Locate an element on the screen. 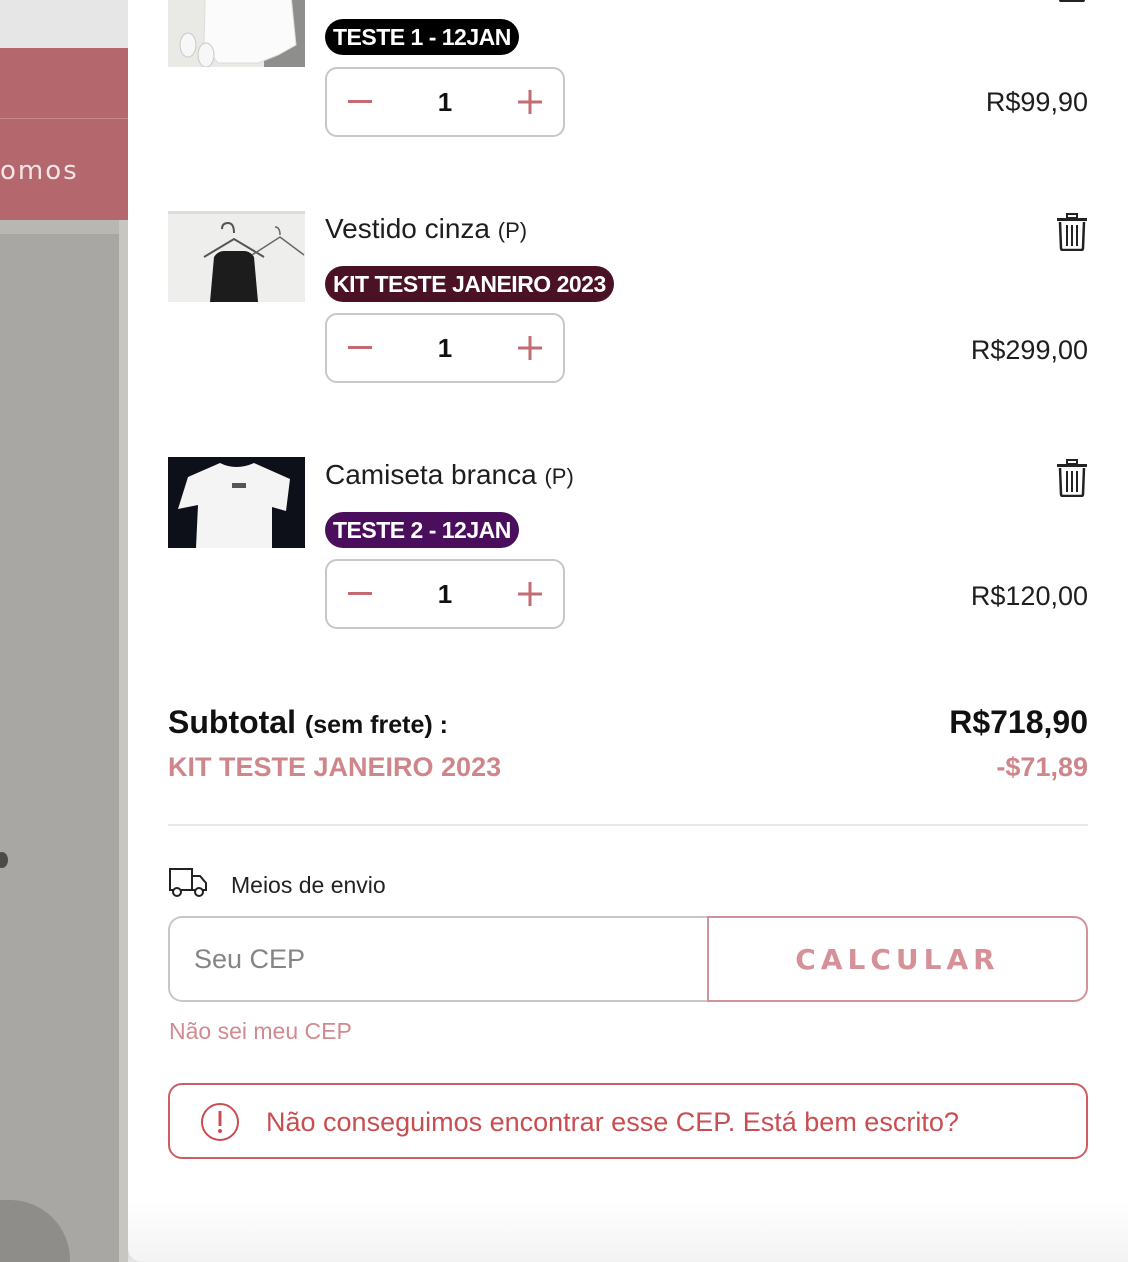  discount-value: -$71,89 is located at coordinates (1042, 767).